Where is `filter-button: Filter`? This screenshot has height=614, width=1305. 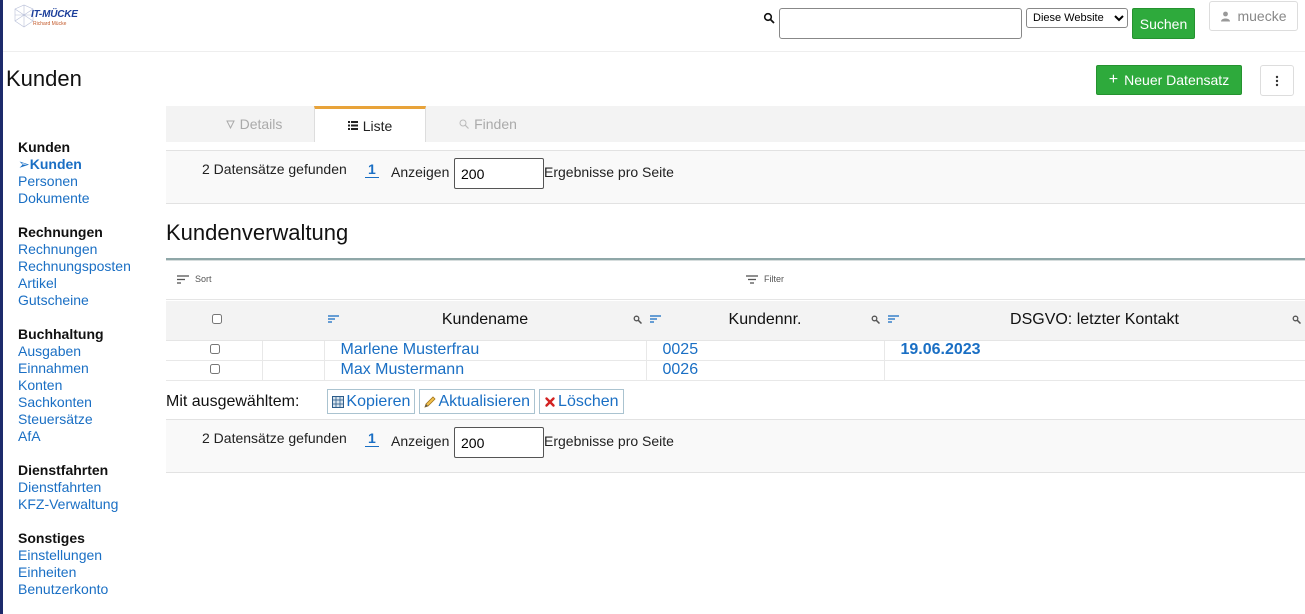 filter-button: Filter is located at coordinates (765, 279).